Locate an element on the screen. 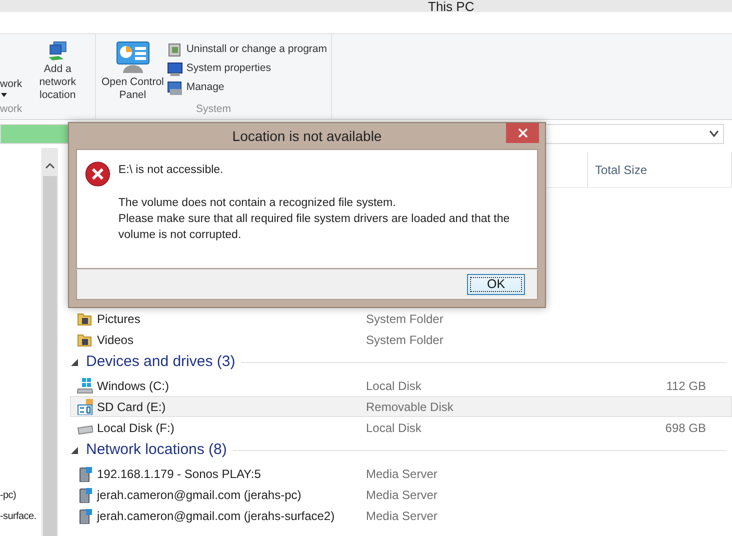 The height and width of the screenshot is (536, 732). error-message: Please make sure that all required file system drivers are loaded and that the volume is not corrupted. is located at coordinates (314, 227).